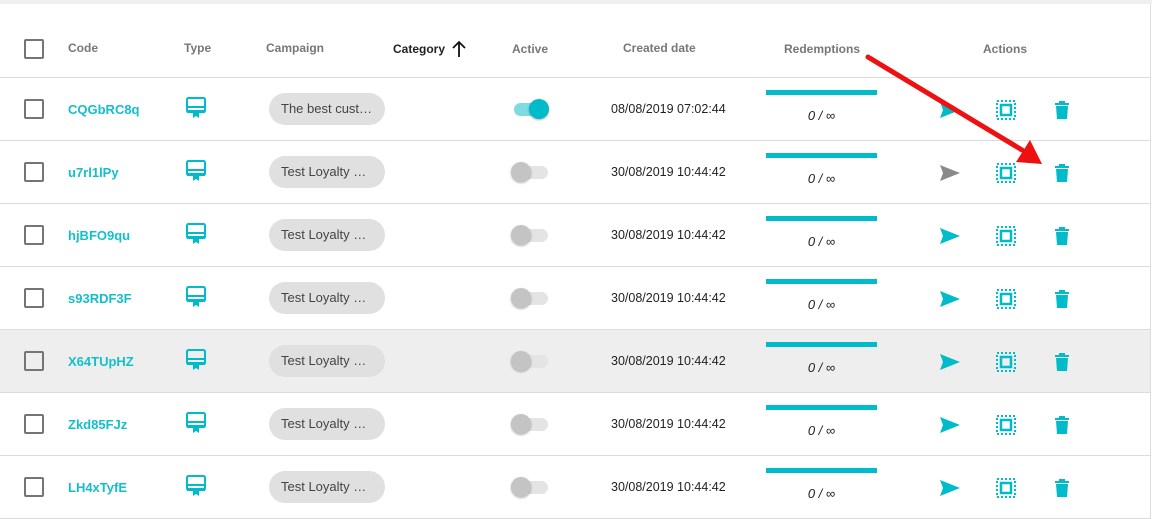  Describe the element at coordinates (1005, 49) in the screenshot. I see `column-header-actions: Actions` at that location.